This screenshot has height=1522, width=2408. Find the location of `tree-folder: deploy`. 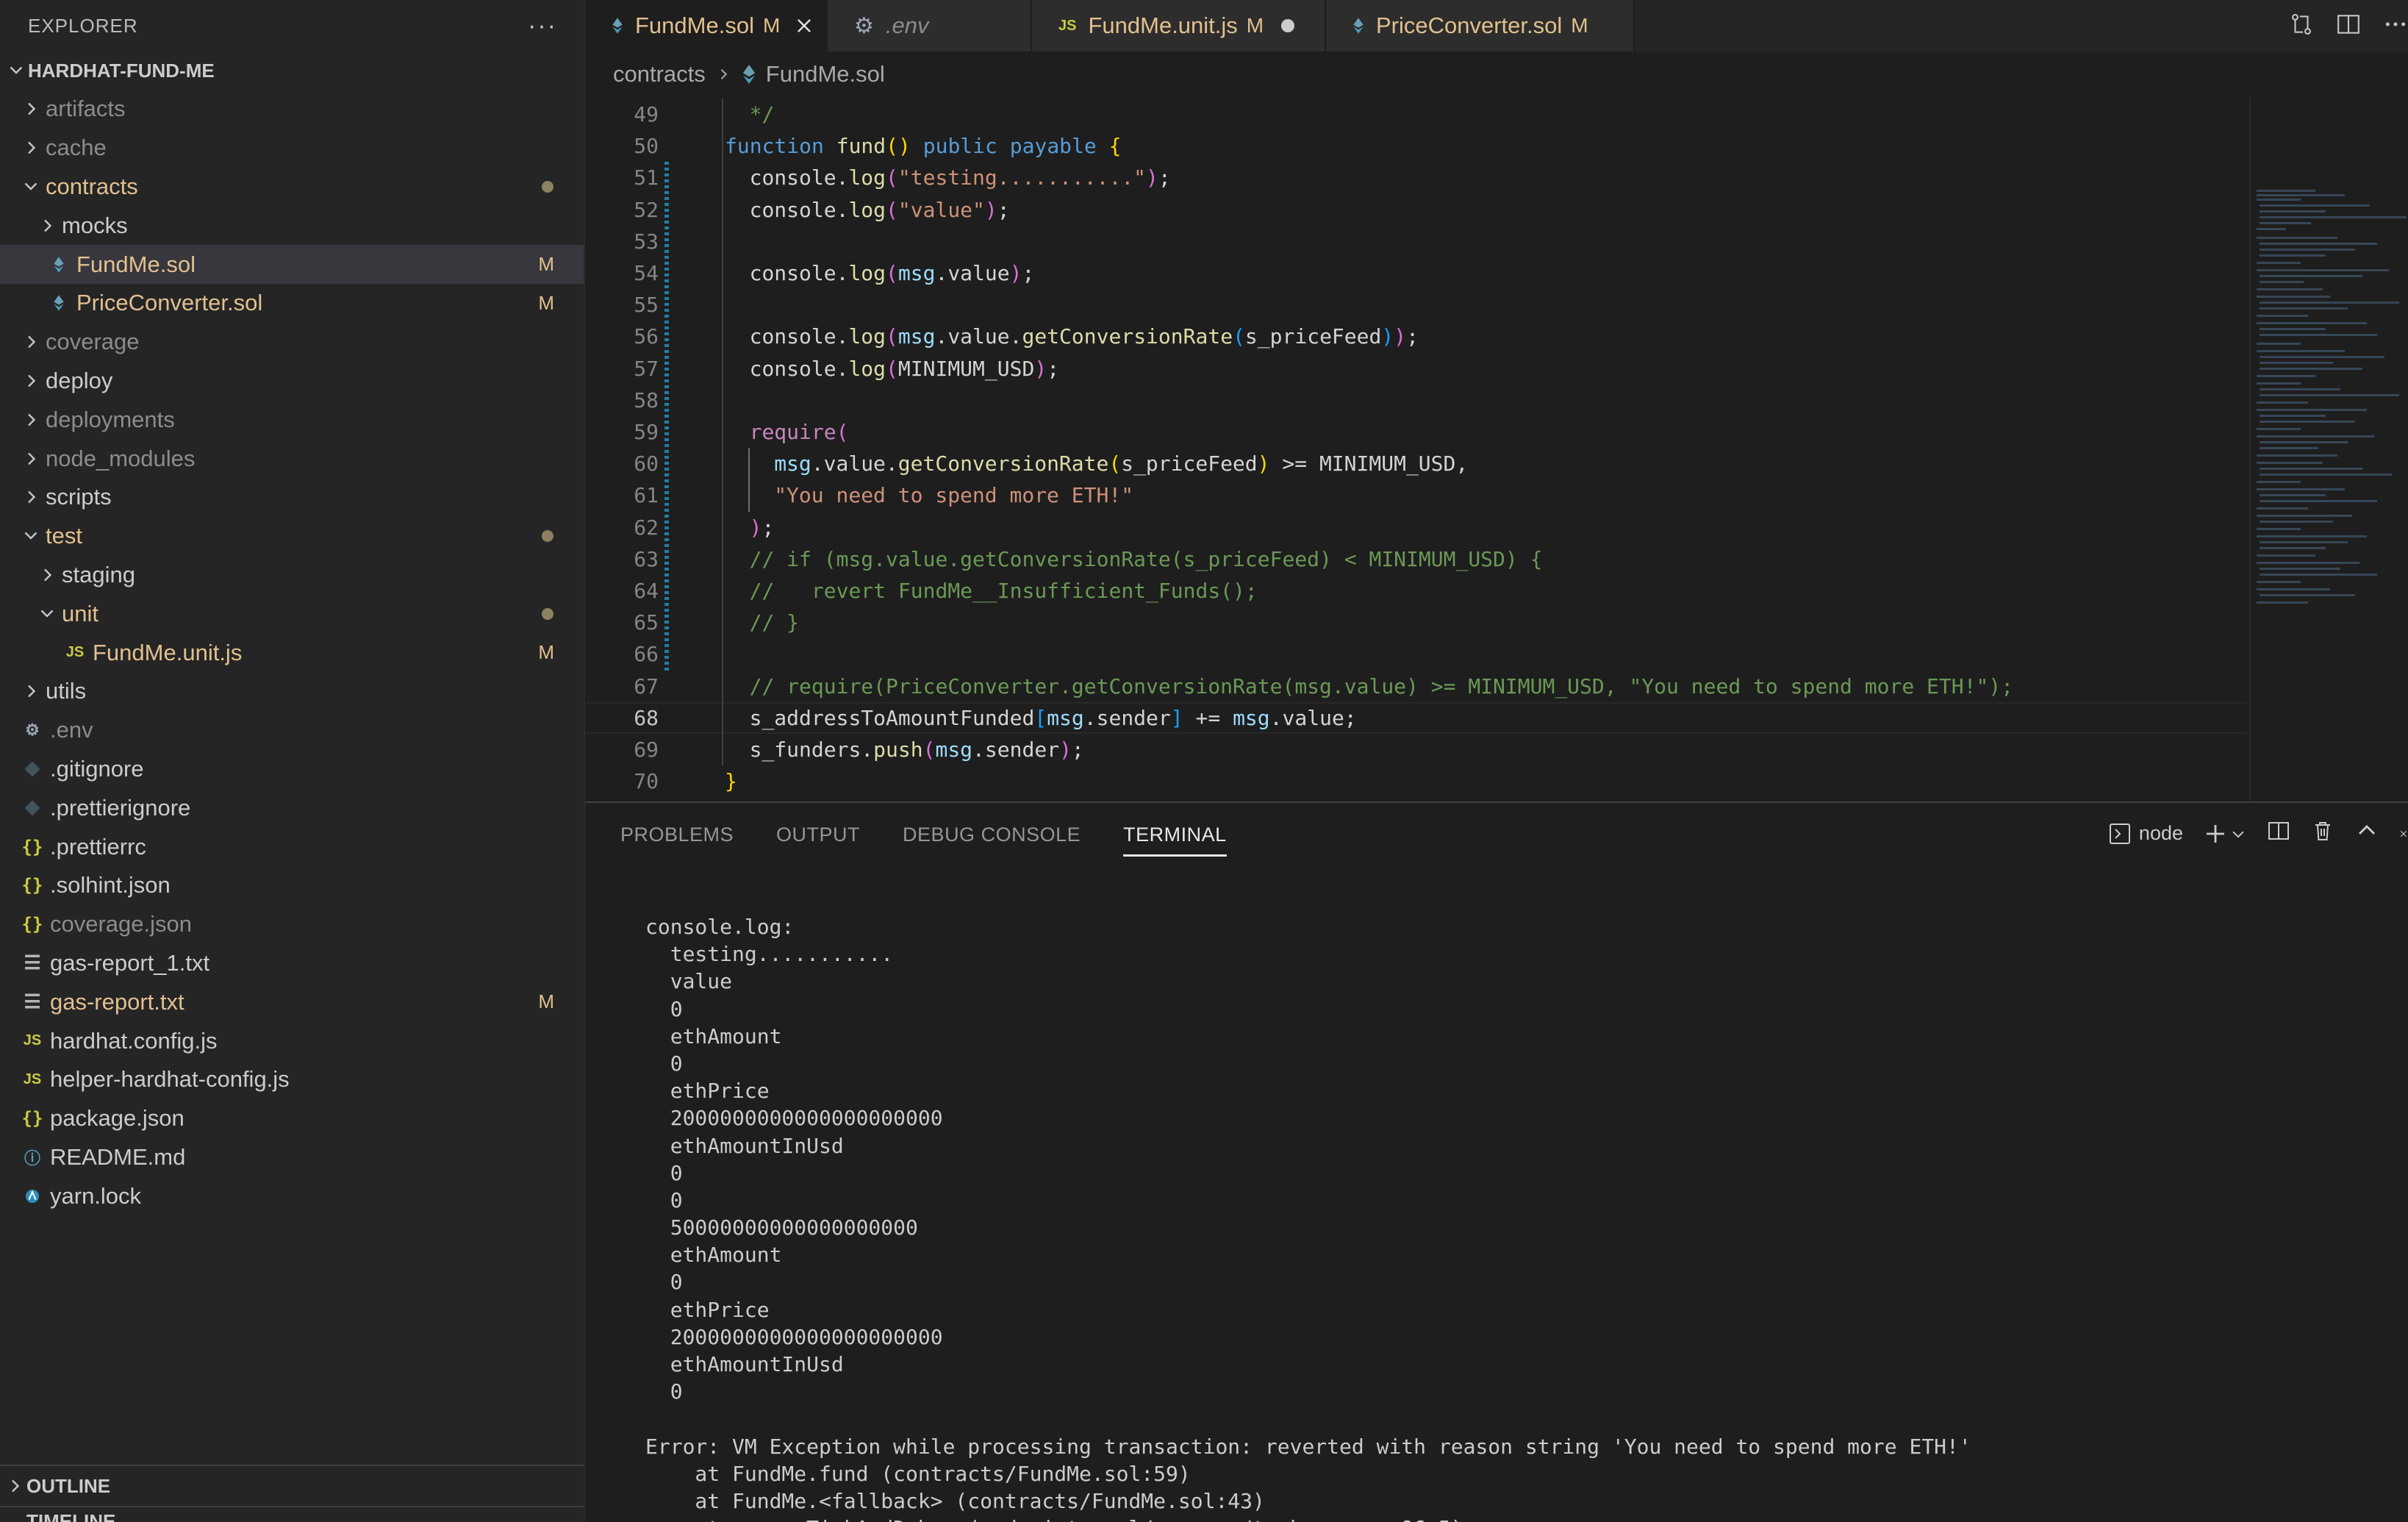

tree-folder: deploy is located at coordinates (292, 381).